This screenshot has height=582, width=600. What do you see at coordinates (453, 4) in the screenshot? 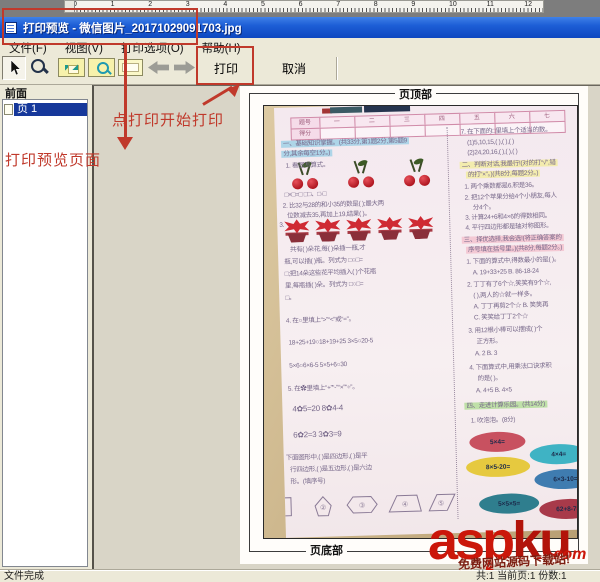
I see `ruler-number: 10` at bounding box center [453, 4].